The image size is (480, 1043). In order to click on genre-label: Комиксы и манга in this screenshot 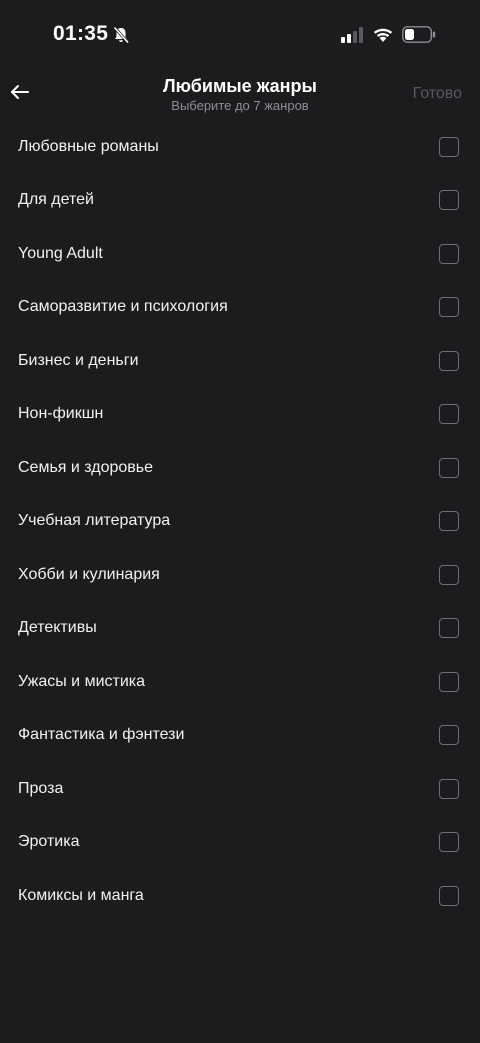, I will do `click(81, 895)`.